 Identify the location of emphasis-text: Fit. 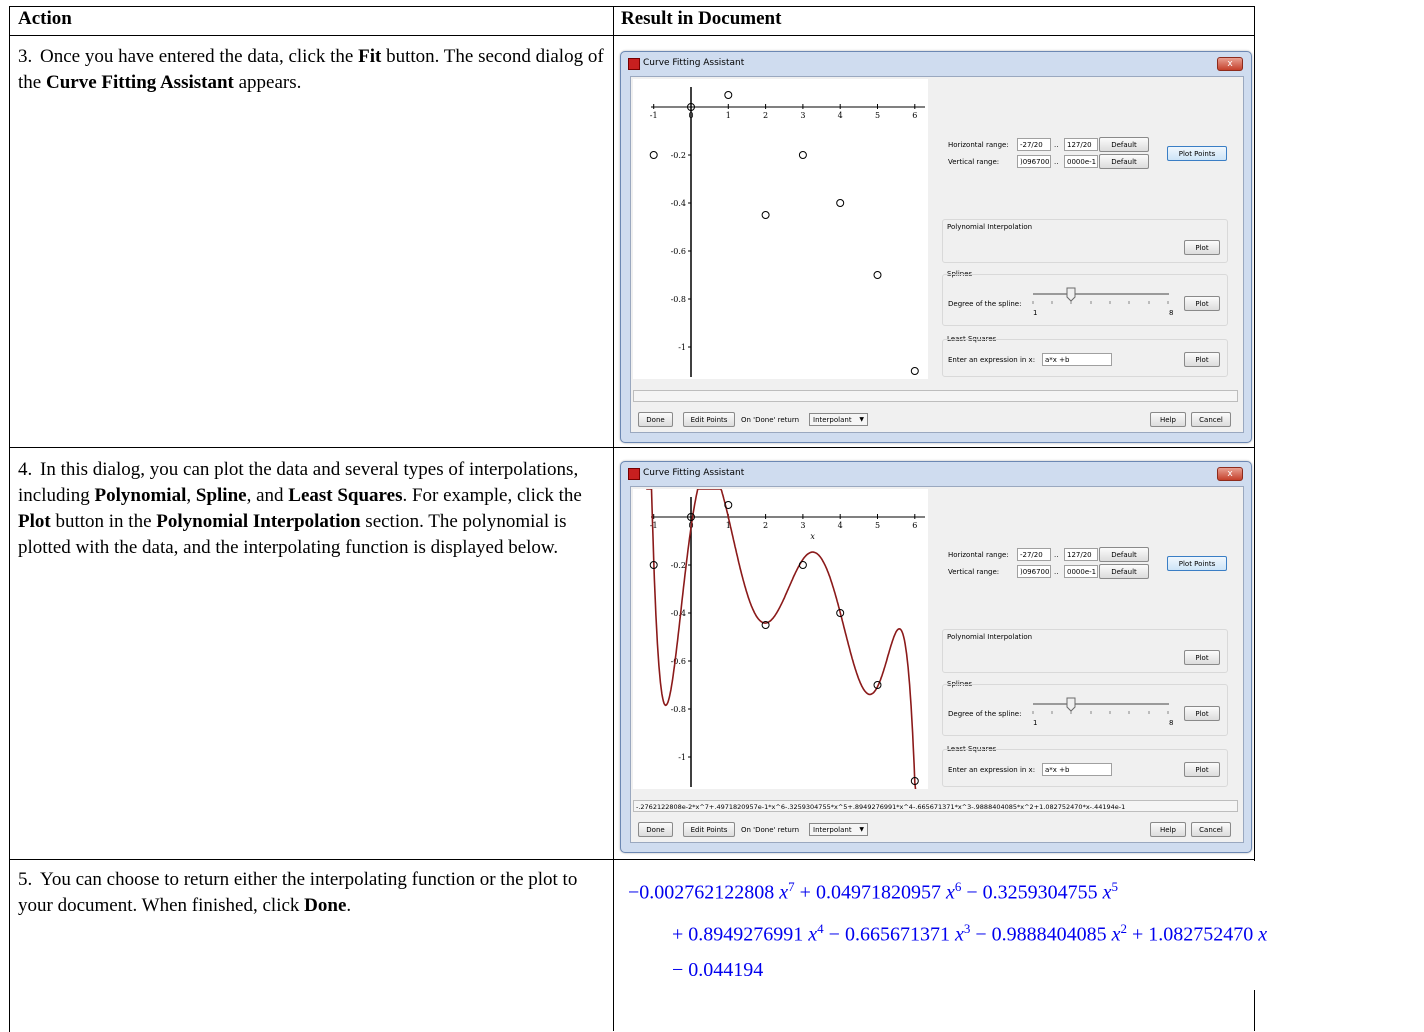
(370, 56).